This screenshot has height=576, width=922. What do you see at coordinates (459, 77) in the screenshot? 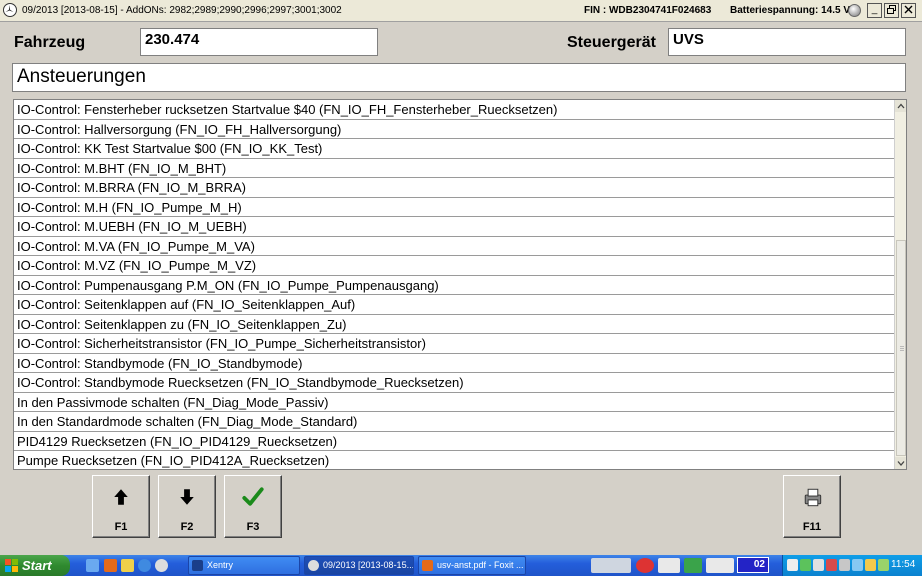
I see `section-title: Ansteuerungen` at bounding box center [459, 77].